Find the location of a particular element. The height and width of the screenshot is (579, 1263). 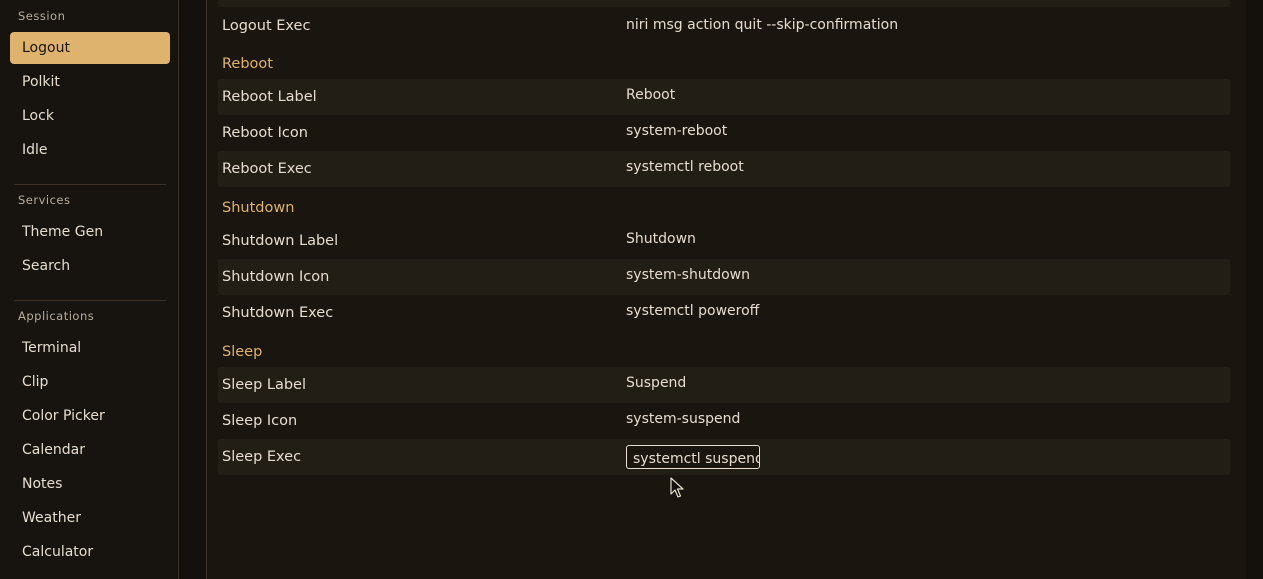

sidebar-item-idle: Idle is located at coordinates (90, 150).